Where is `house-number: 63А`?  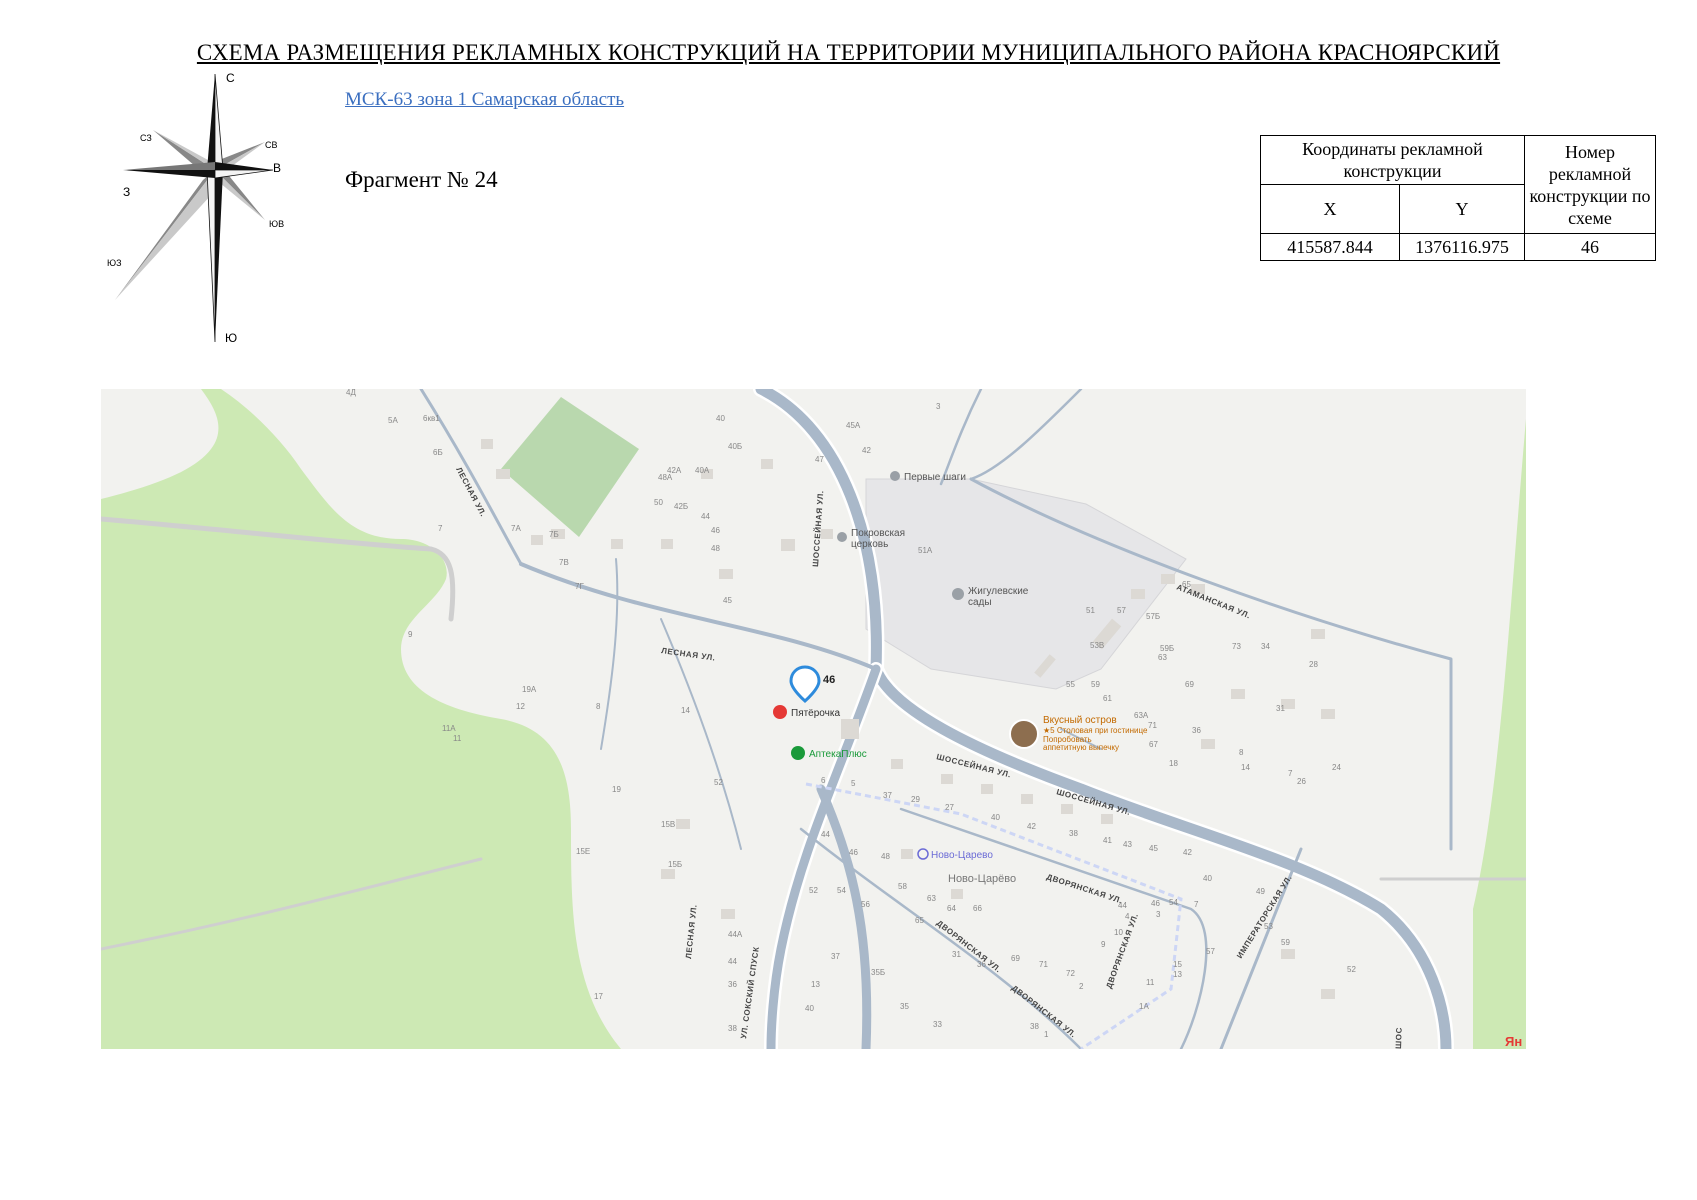 house-number: 63А is located at coordinates (1141, 715).